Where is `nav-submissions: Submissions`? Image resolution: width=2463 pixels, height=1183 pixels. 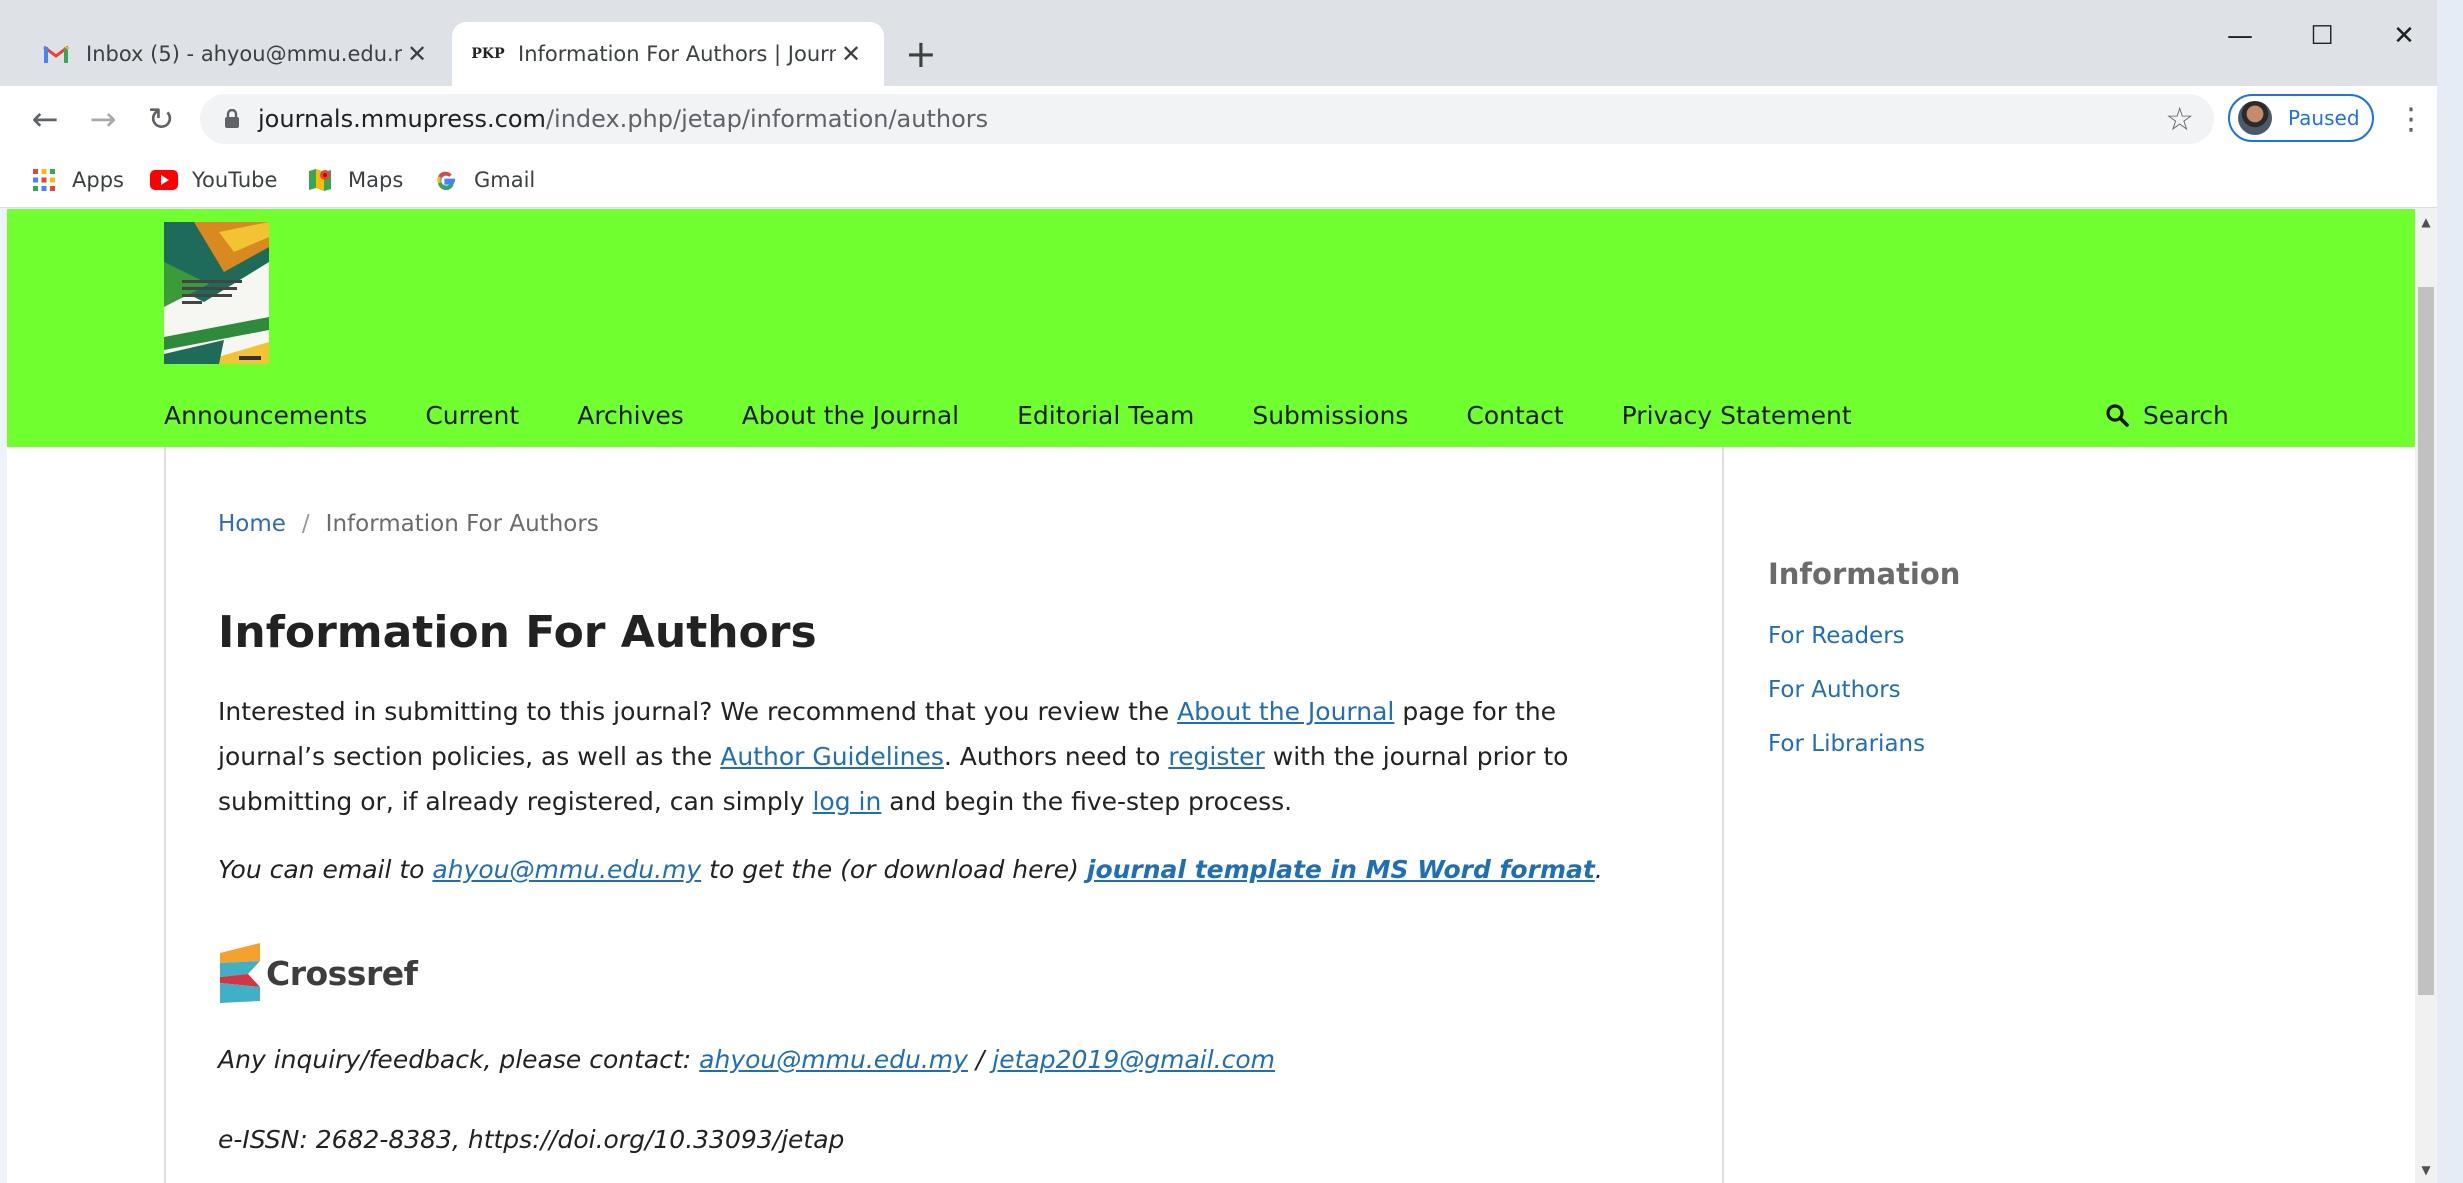 nav-submissions: Submissions is located at coordinates (1330, 415).